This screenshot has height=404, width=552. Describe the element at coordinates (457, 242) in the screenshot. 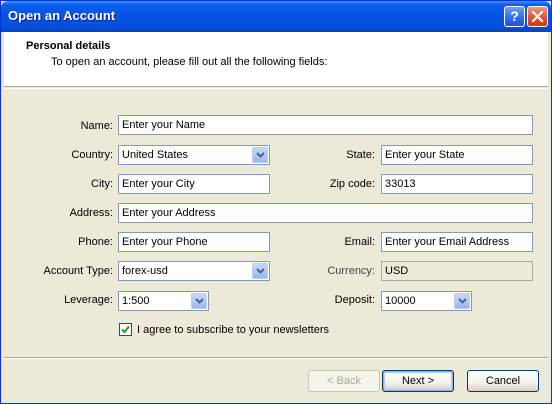

I see `email-field: Enter your Email Address` at that location.